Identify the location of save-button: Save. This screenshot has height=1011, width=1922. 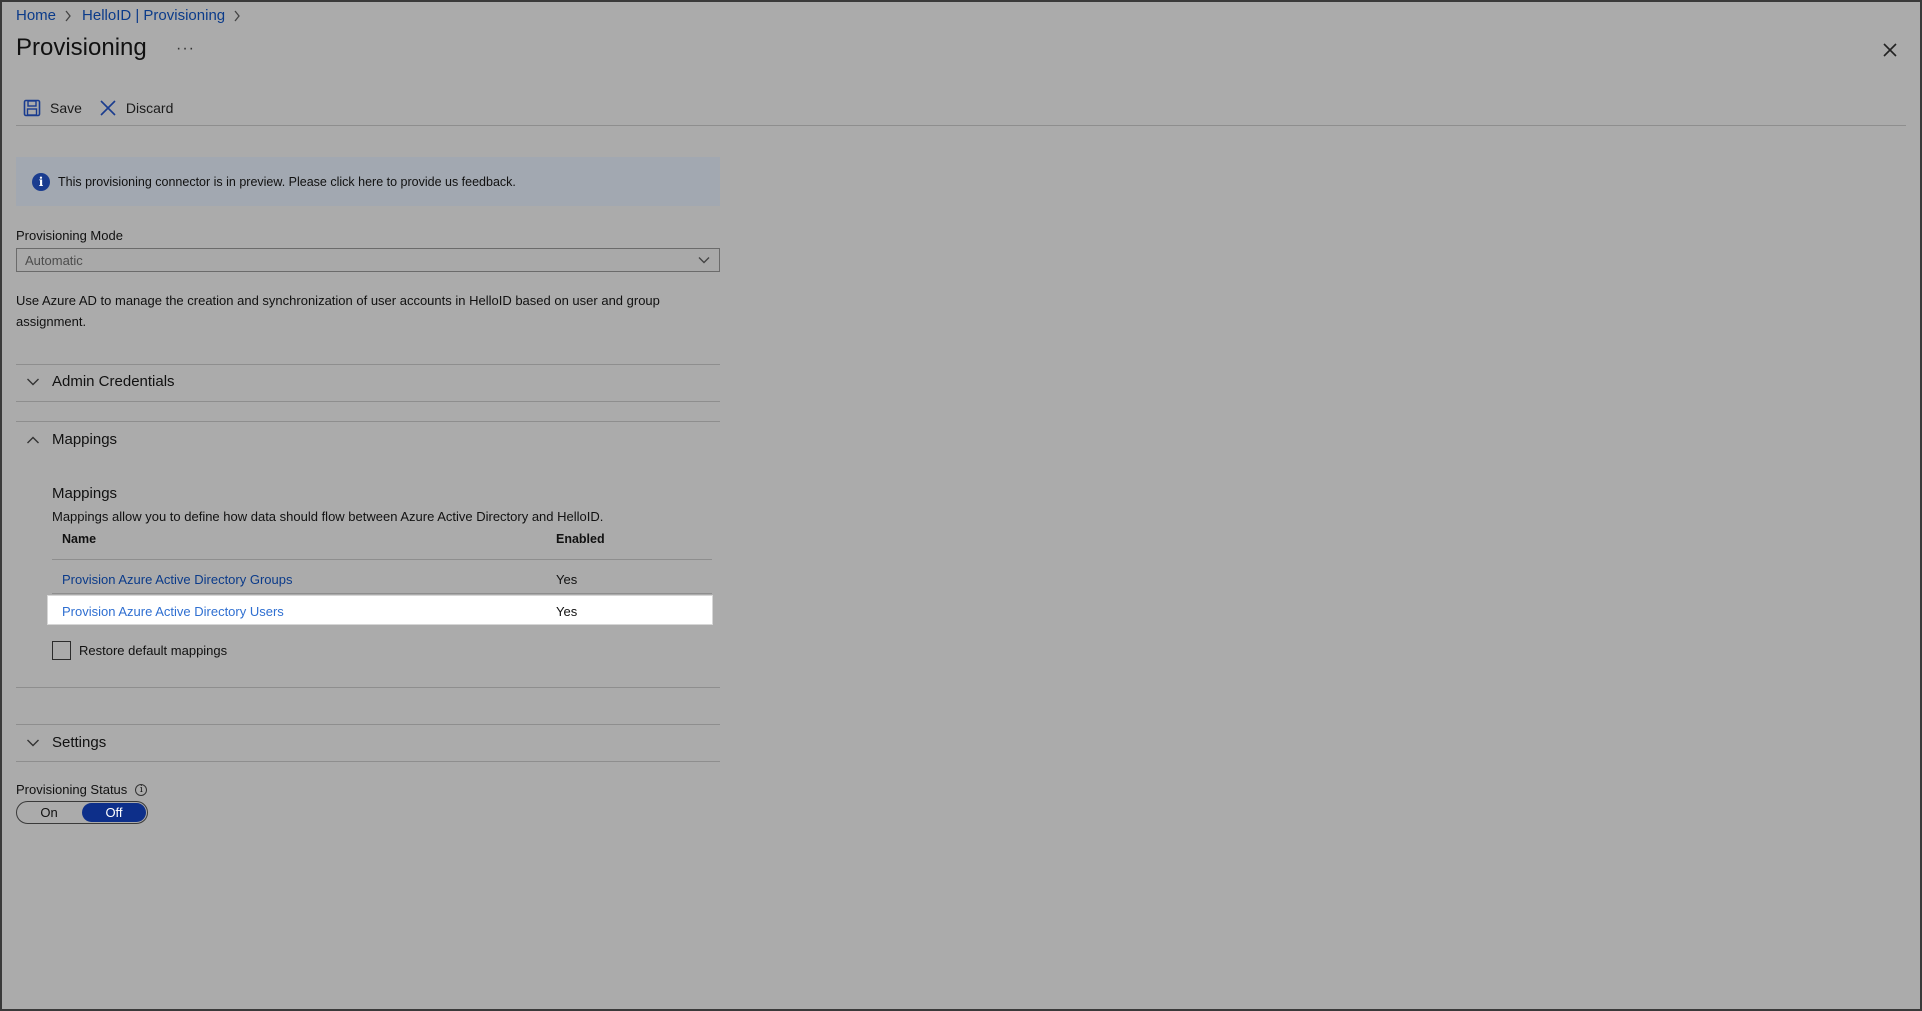
(52, 108).